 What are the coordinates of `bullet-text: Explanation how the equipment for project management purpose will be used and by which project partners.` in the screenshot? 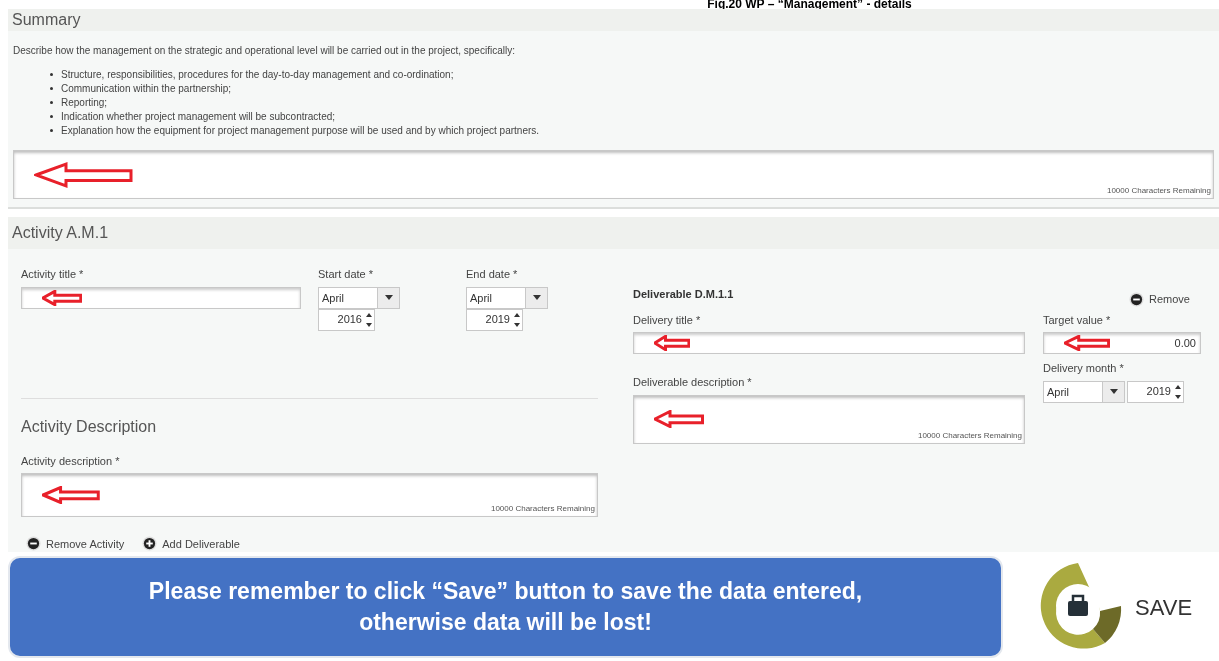 It's located at (300, 130).